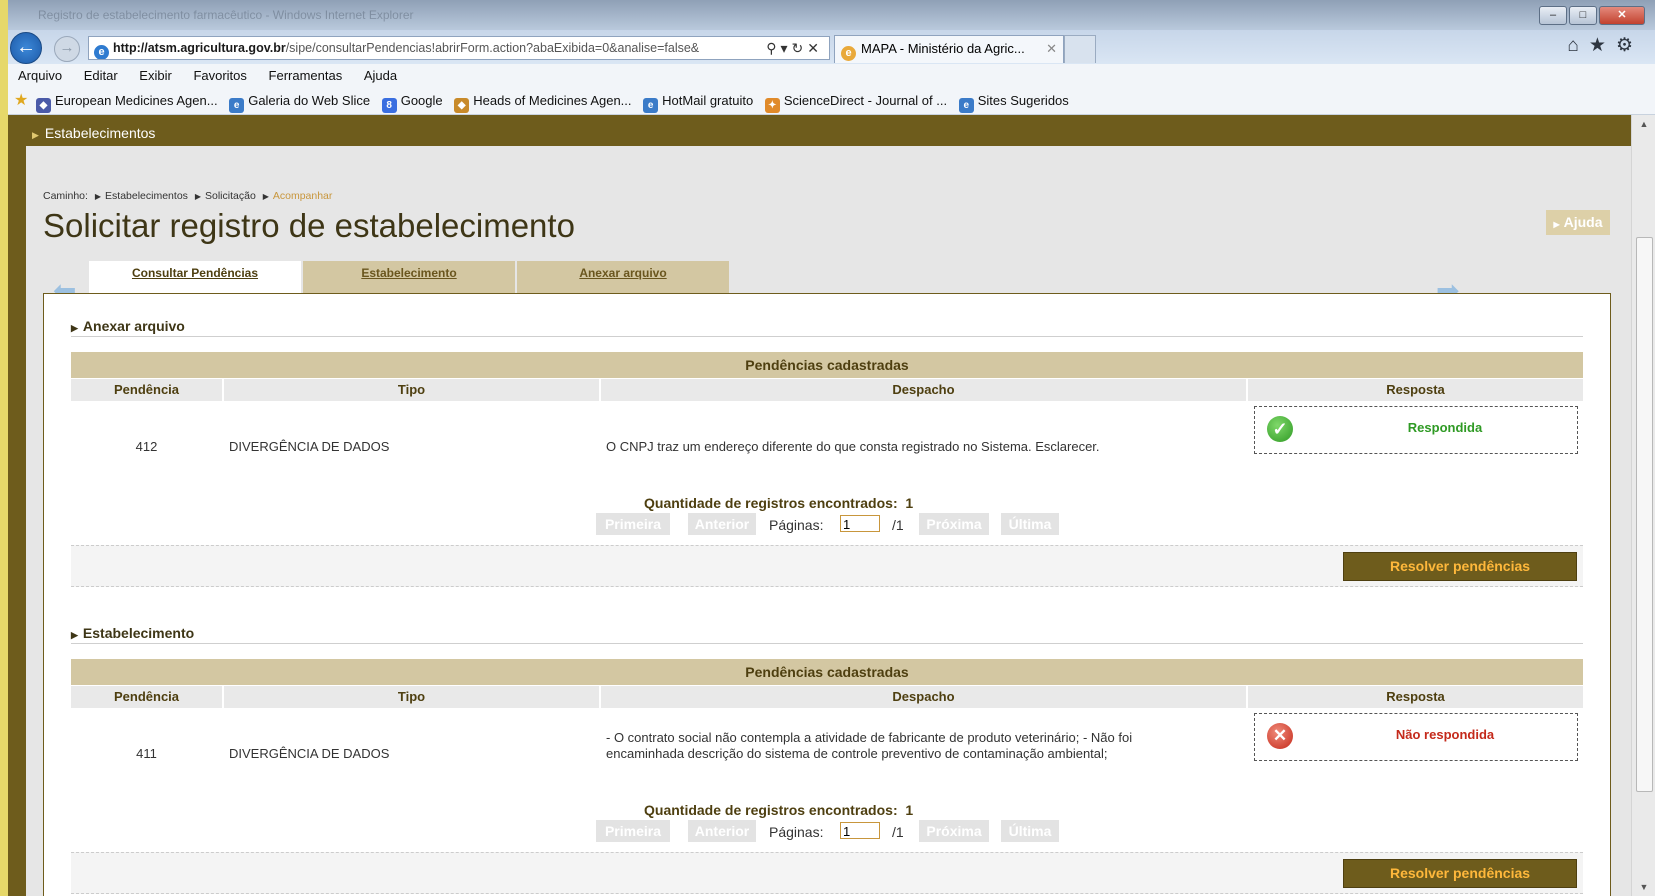  Describe the element at coordinates (1051, 49) in the screenshot. I see `tab-close-icon: ✕` at that location.